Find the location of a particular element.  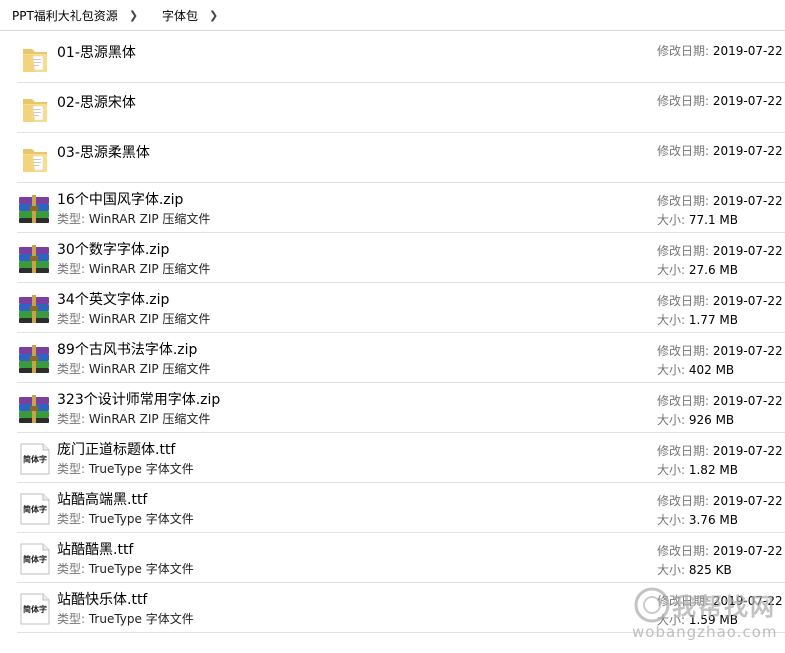

file-name: 323个设计师常用字体.zip is located at coordinates (138, 399).